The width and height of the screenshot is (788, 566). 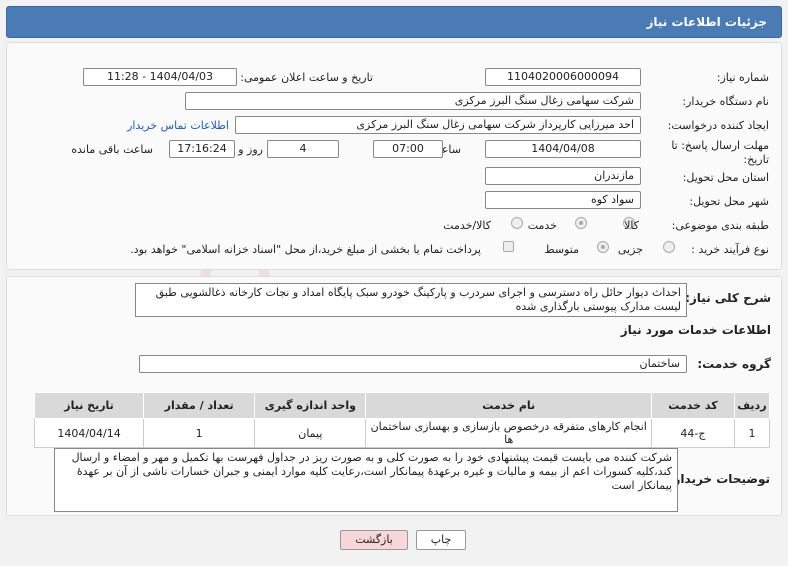 I want to click on city-label: شهر محل تحویل:, so click(x=729, y=201).